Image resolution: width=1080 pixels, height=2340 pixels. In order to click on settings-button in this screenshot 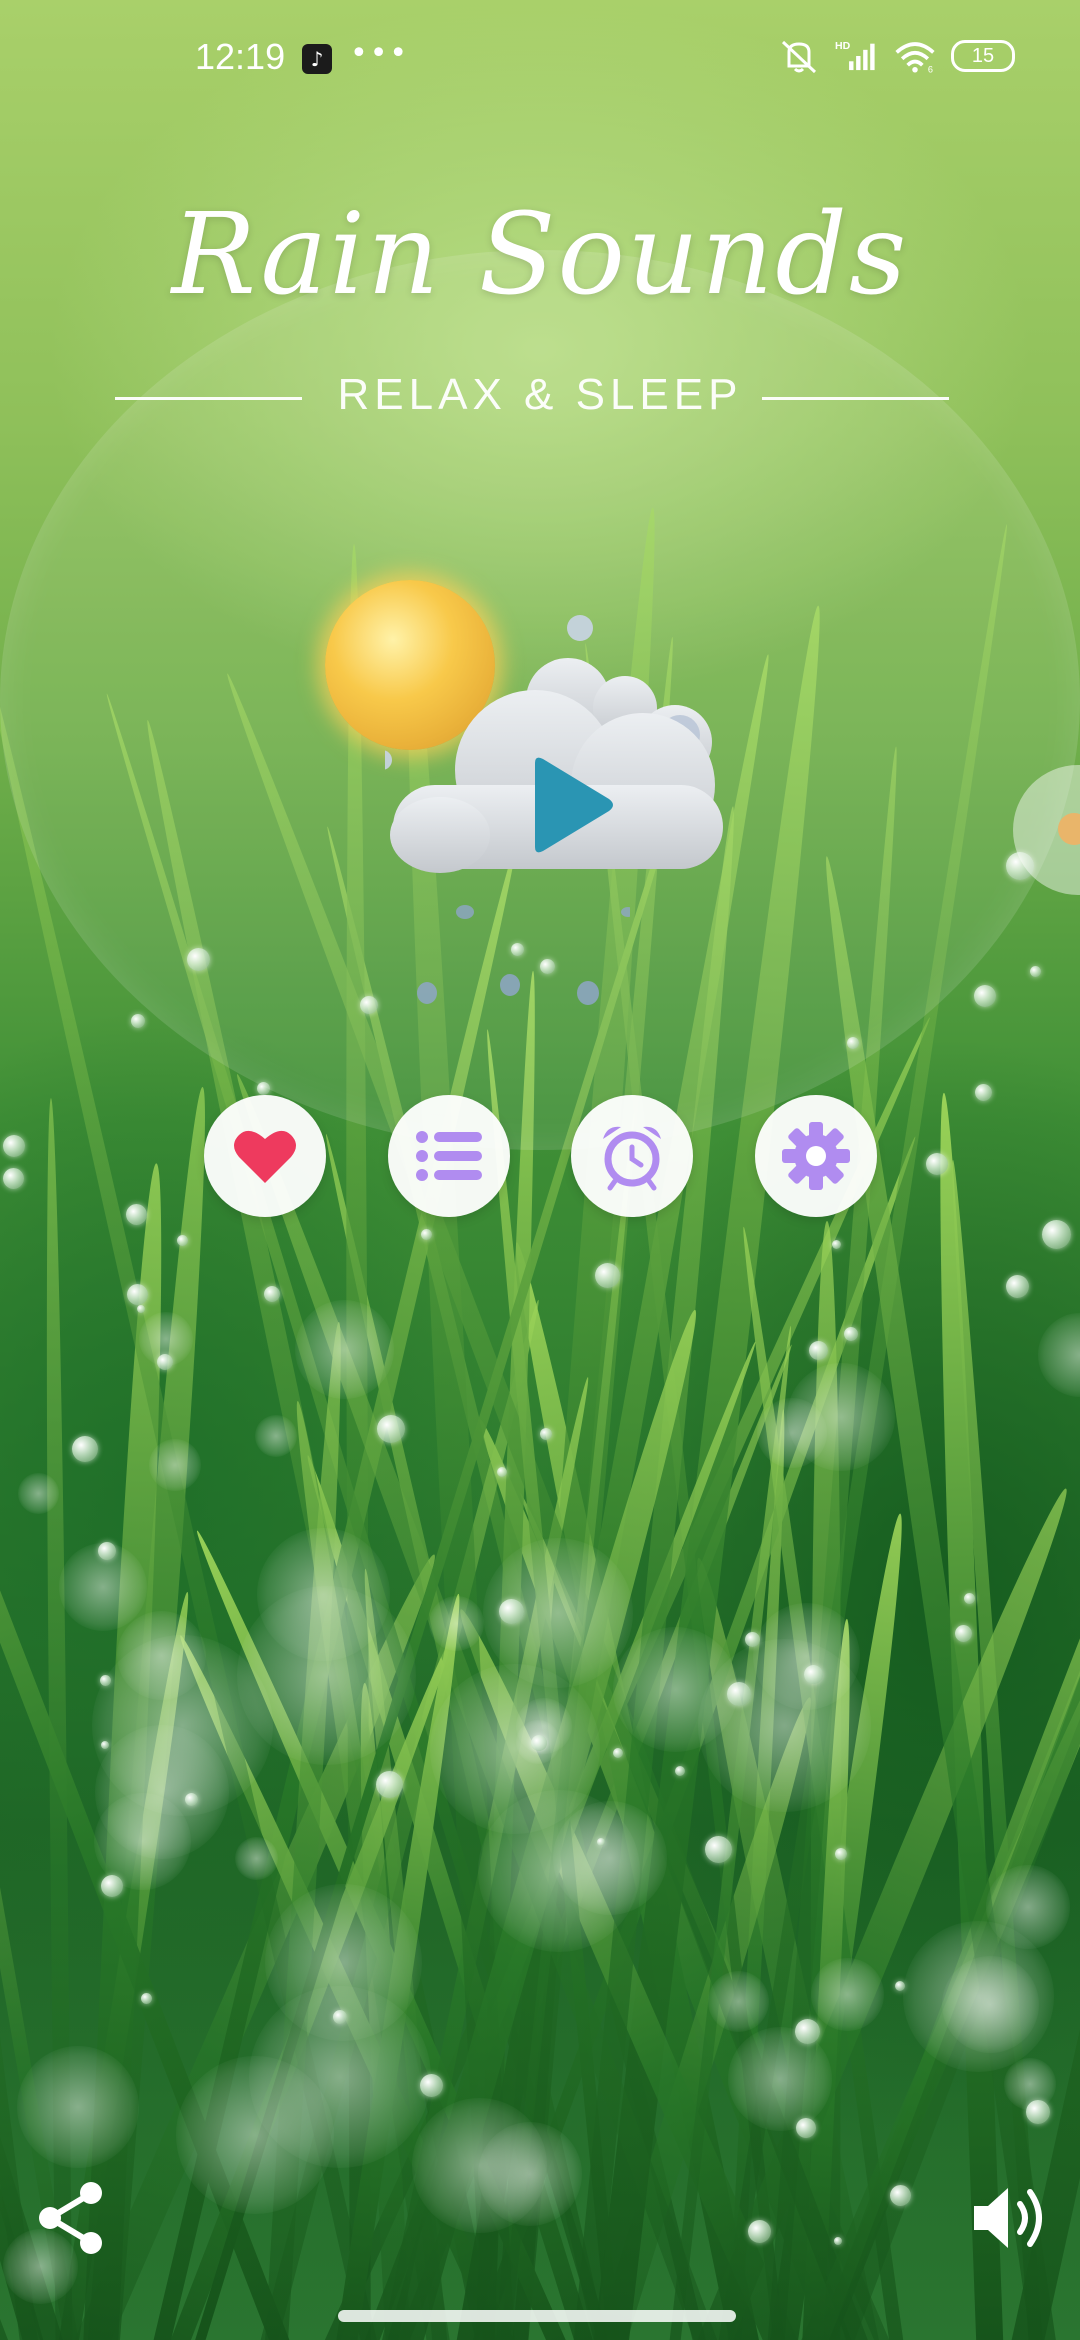, I will do `click(816, 1156)`.